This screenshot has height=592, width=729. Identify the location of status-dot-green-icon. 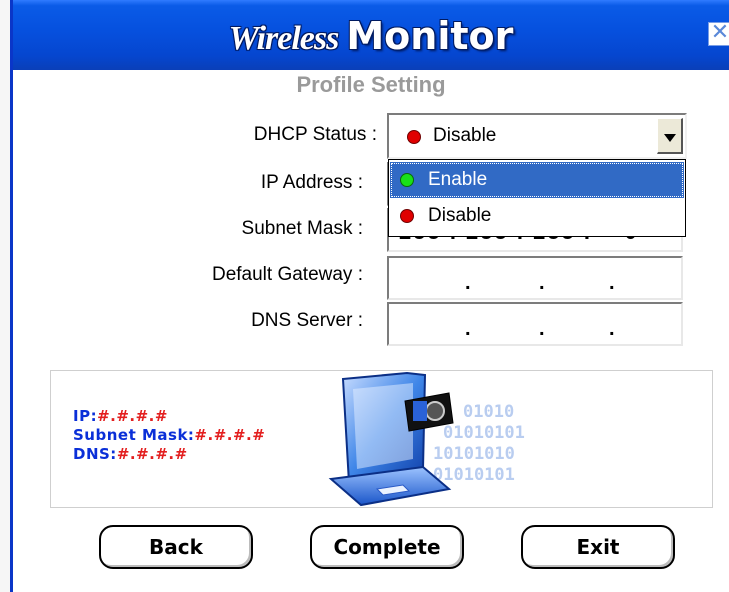
(407, 180).